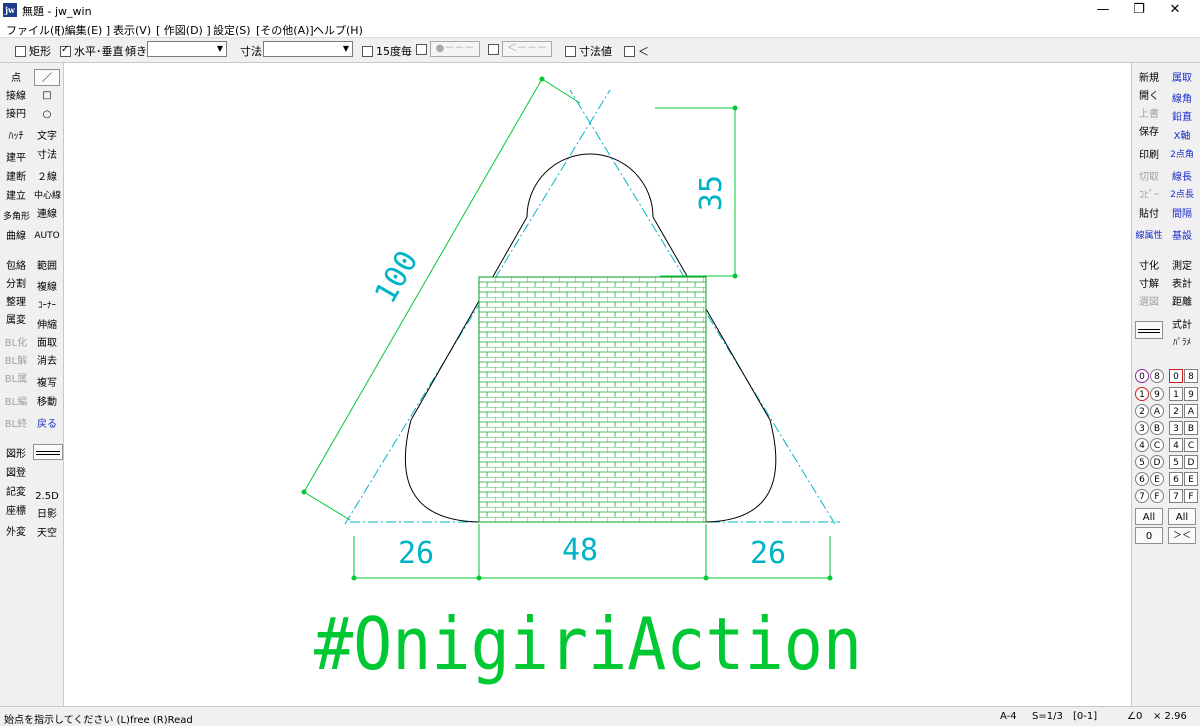  I want to click on menu-draw: [ 作図(D) ], so click(183, 30).